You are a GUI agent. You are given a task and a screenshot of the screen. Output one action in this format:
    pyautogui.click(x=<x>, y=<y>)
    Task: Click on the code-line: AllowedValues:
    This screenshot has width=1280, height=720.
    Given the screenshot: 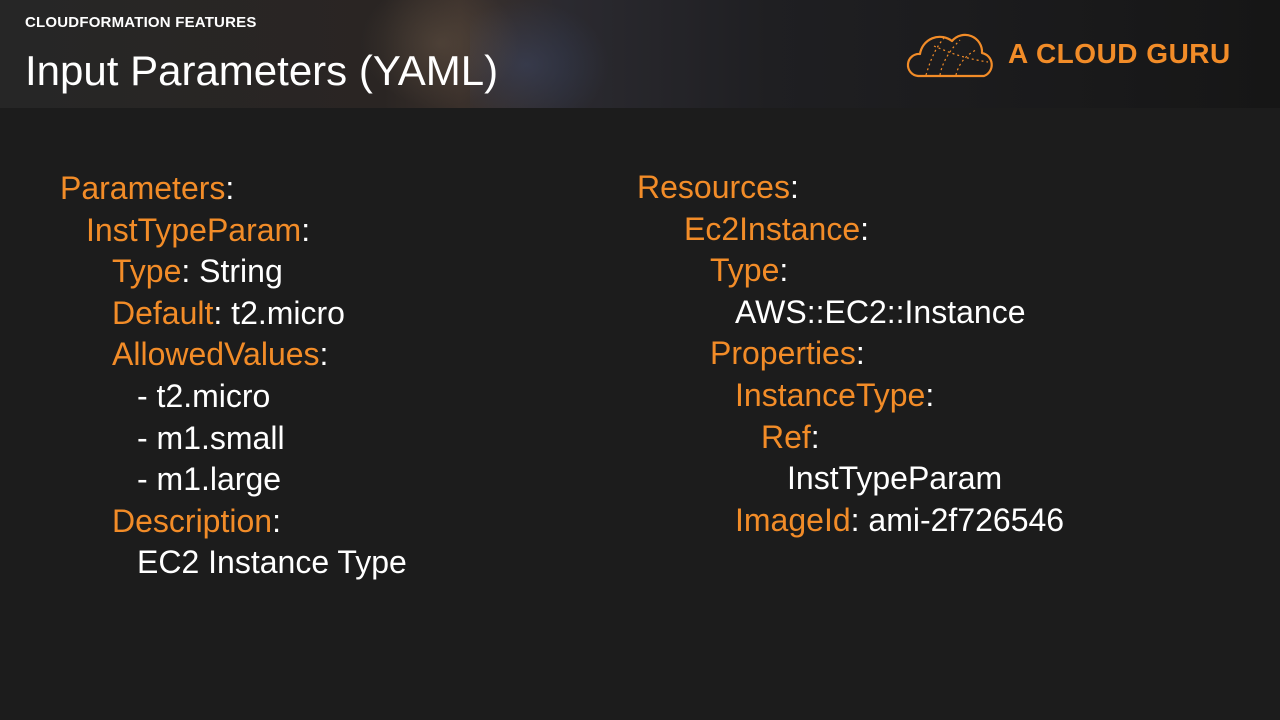 What is the action you would take?
    pyautogui.click(x=220, y=354)
    